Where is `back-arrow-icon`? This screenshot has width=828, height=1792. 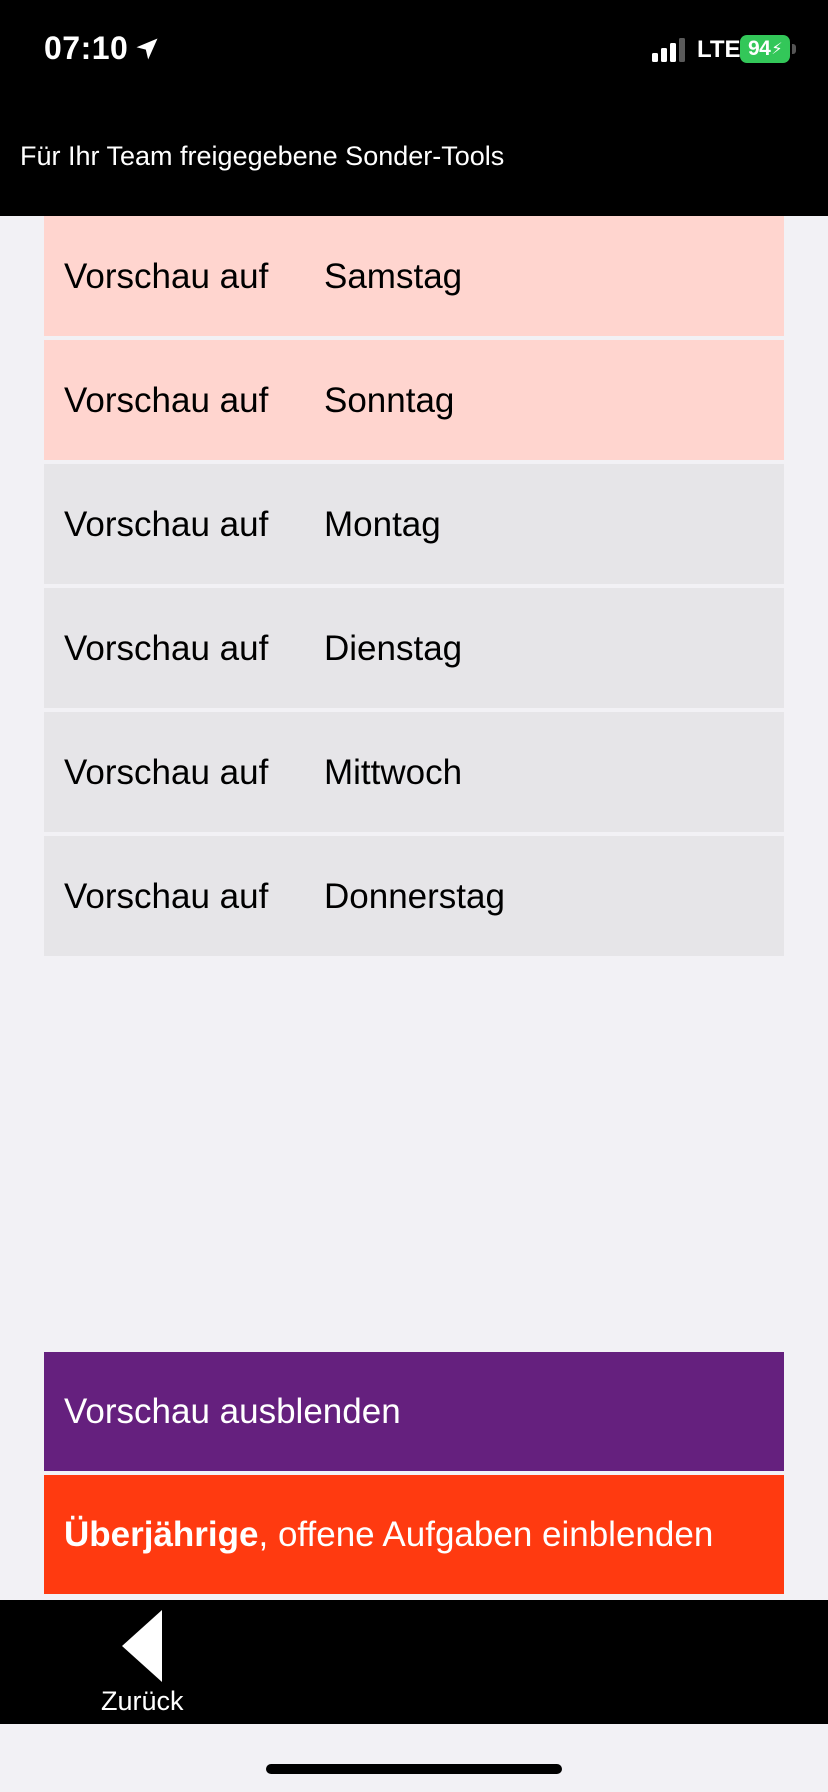 back-arrow-icon is located at coordinates (142, 1646).